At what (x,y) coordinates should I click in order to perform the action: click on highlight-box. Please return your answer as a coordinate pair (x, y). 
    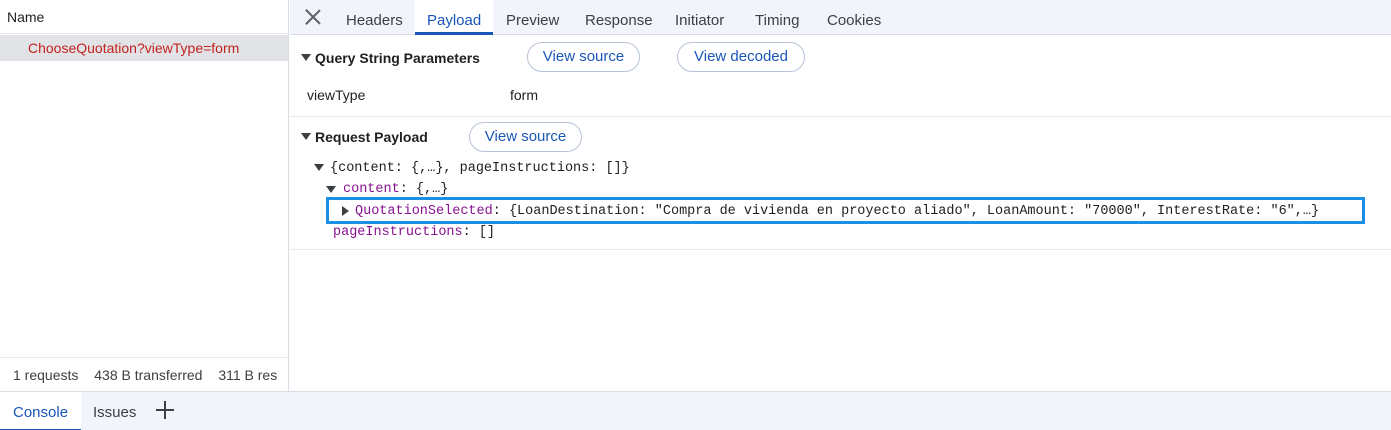
    Looking at the image, I should click on (845, 210).